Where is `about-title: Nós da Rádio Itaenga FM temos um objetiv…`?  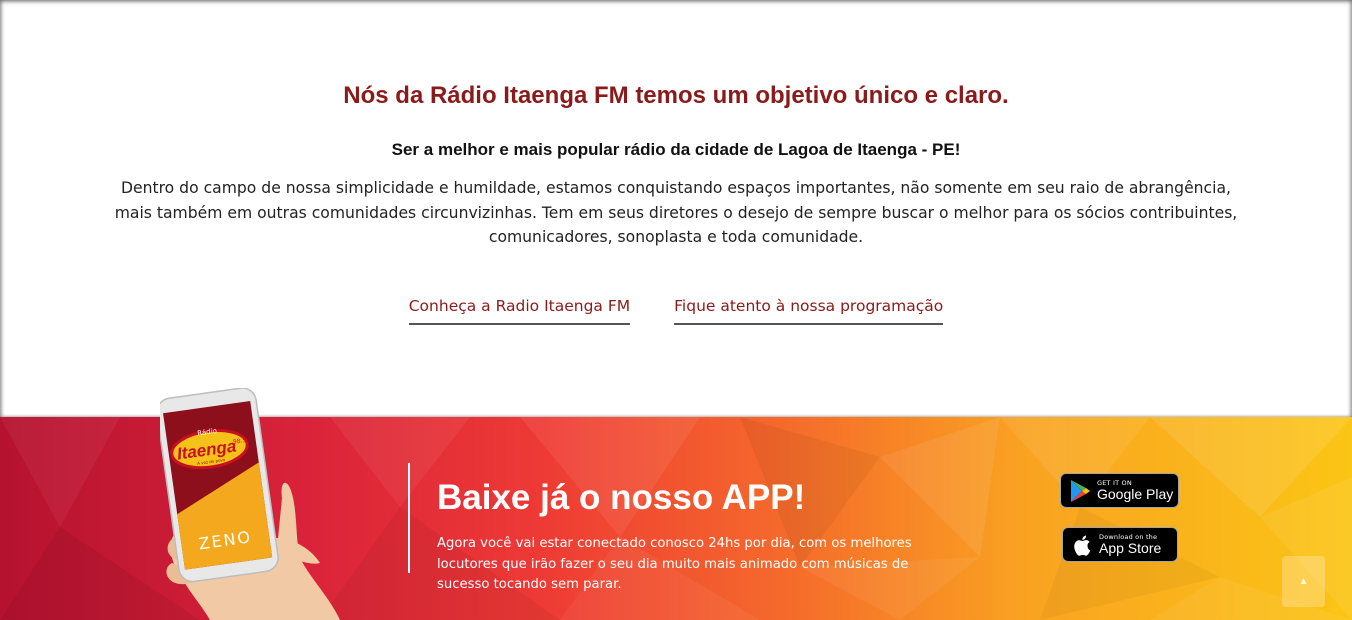 about-title: Nós da Rádio Itaenga FM temos um objetiv… is located at coordinates (676, 95).